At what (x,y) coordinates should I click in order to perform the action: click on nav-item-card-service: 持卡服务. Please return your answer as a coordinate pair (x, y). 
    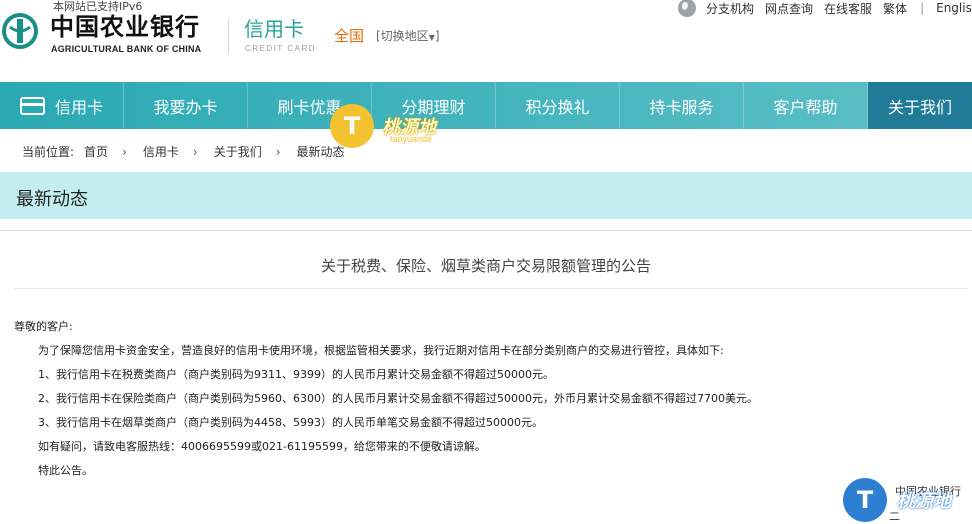
    Looking at the image, I should click on (682, 105).